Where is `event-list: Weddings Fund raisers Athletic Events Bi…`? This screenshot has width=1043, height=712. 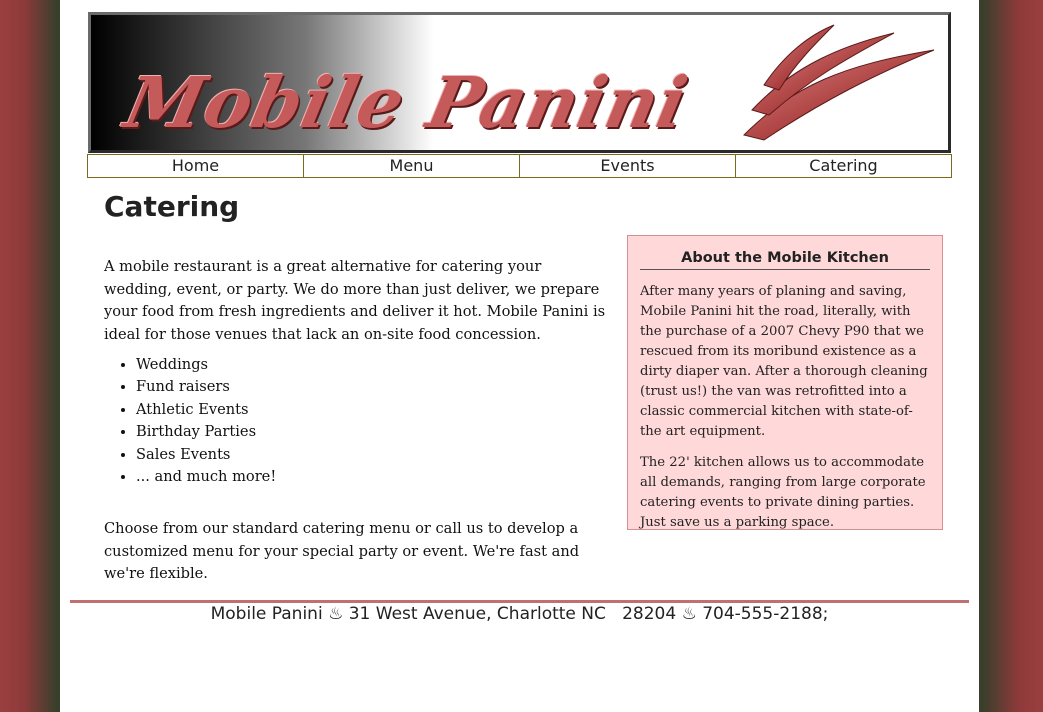 event-list: Weddings Fund raisers Athletic Events Bi… is located at coordinates (374, 421).